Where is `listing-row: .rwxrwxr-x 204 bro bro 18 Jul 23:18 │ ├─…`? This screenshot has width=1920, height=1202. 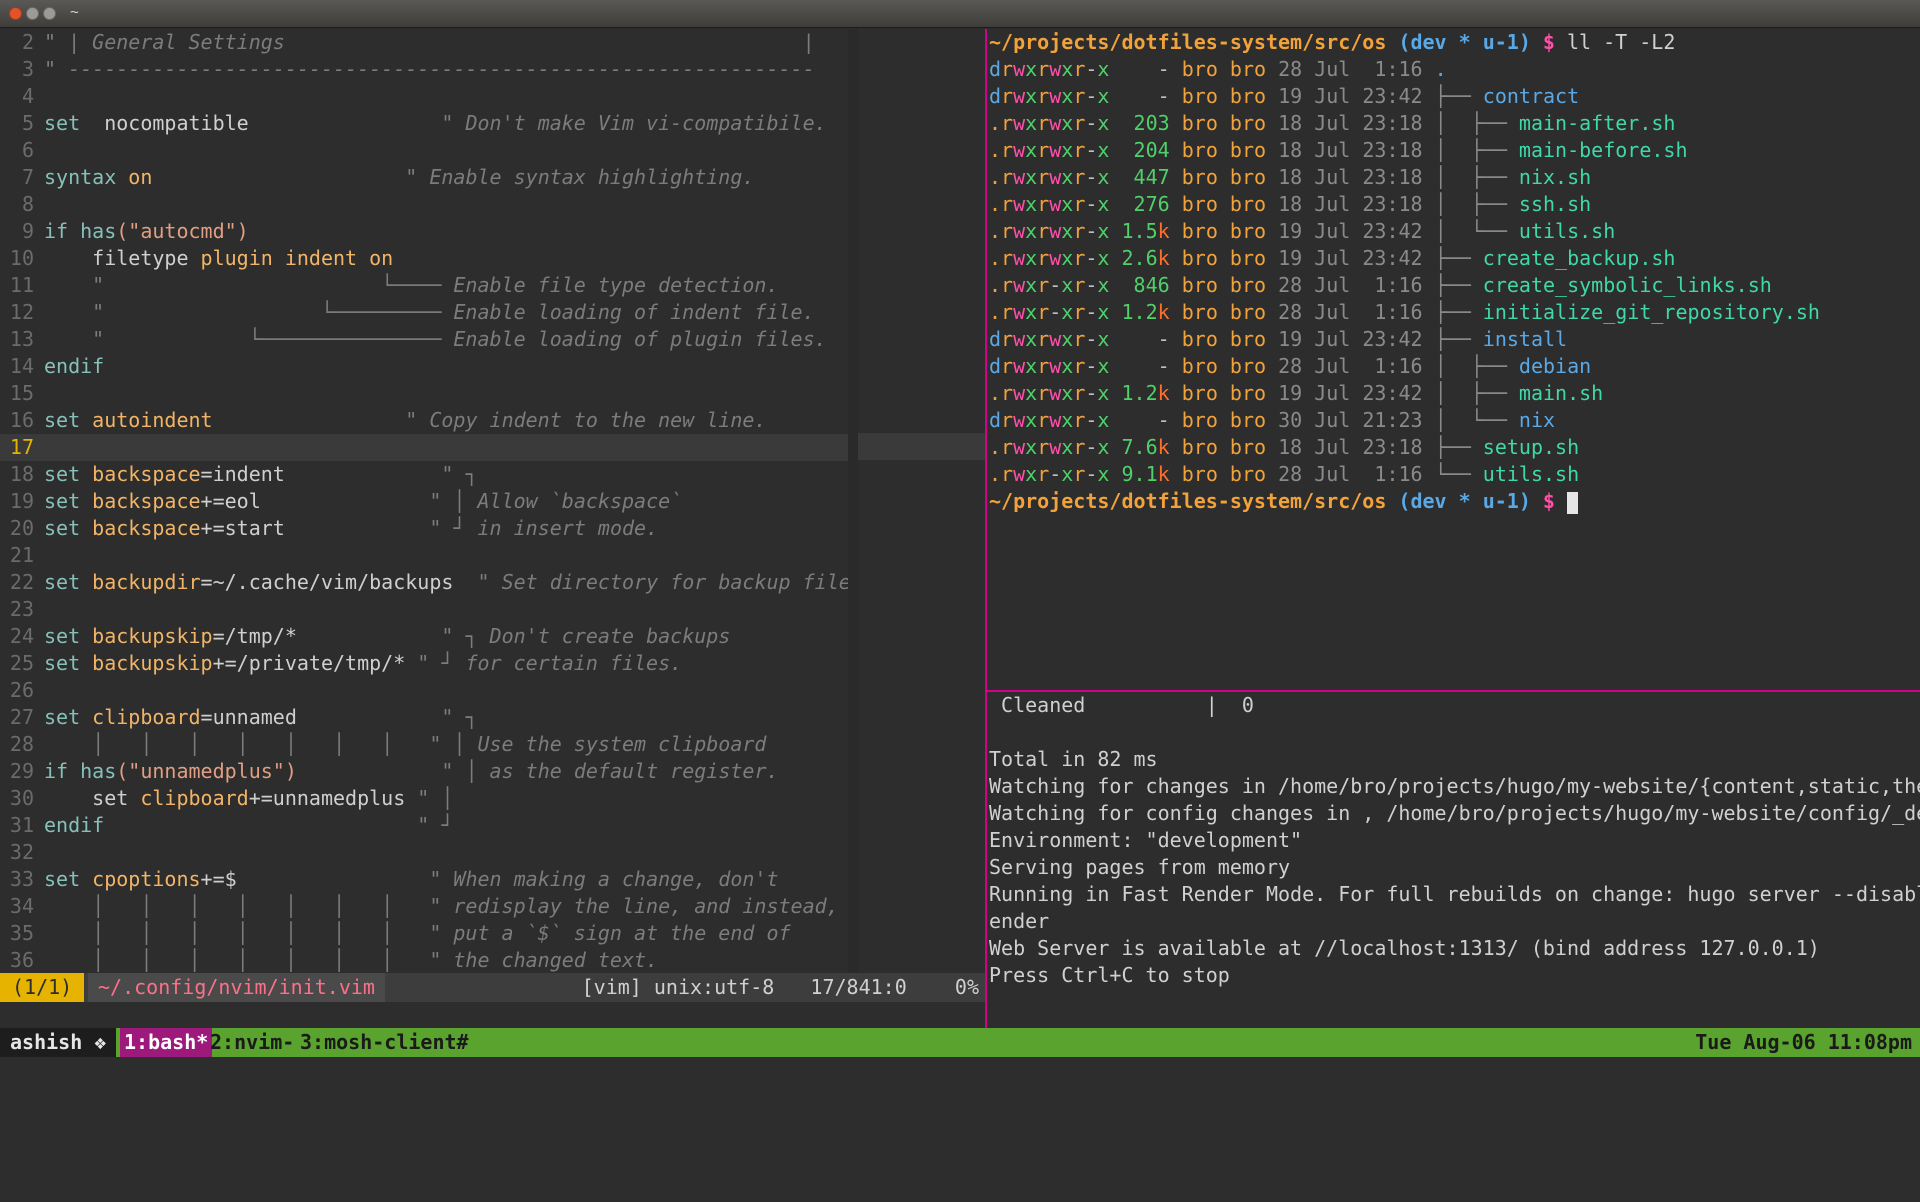 listing-row: .rwxrwxr-x 204 bro bro 18 Jul 23:18 │ ├─… is located at coordinates (1453, 150).